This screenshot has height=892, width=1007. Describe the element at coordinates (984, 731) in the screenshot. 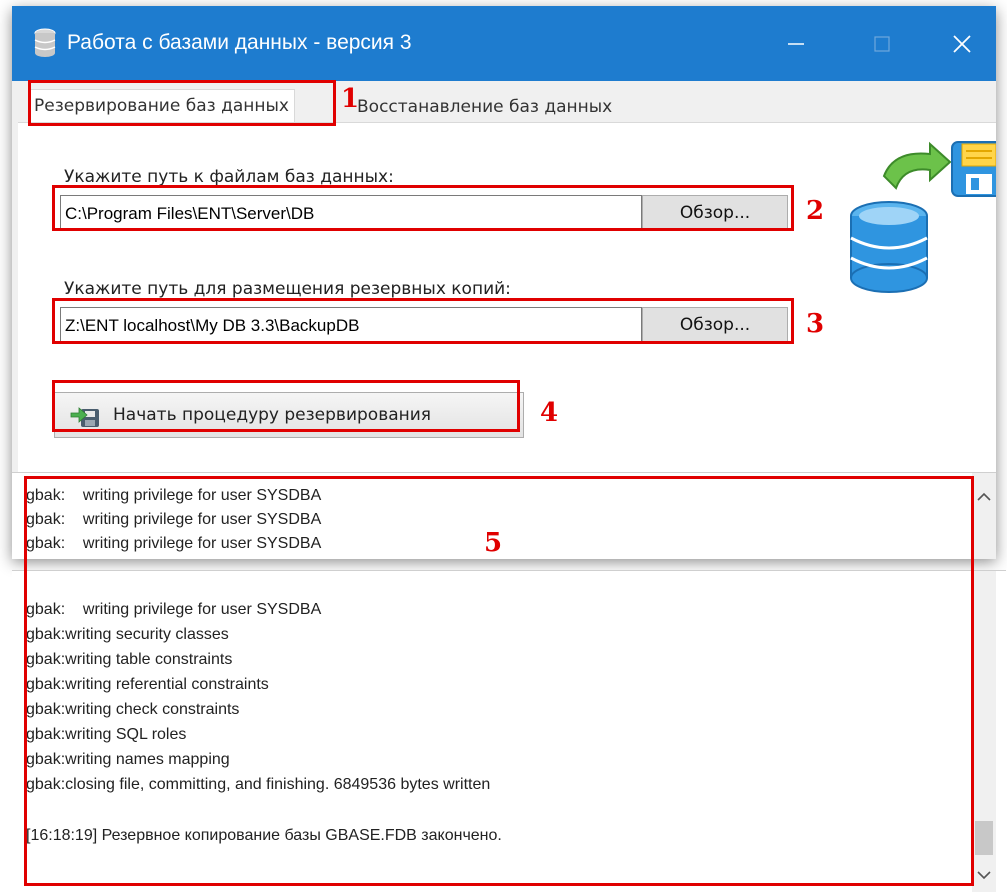

I see `log-scrollbar-bottom` at that location.